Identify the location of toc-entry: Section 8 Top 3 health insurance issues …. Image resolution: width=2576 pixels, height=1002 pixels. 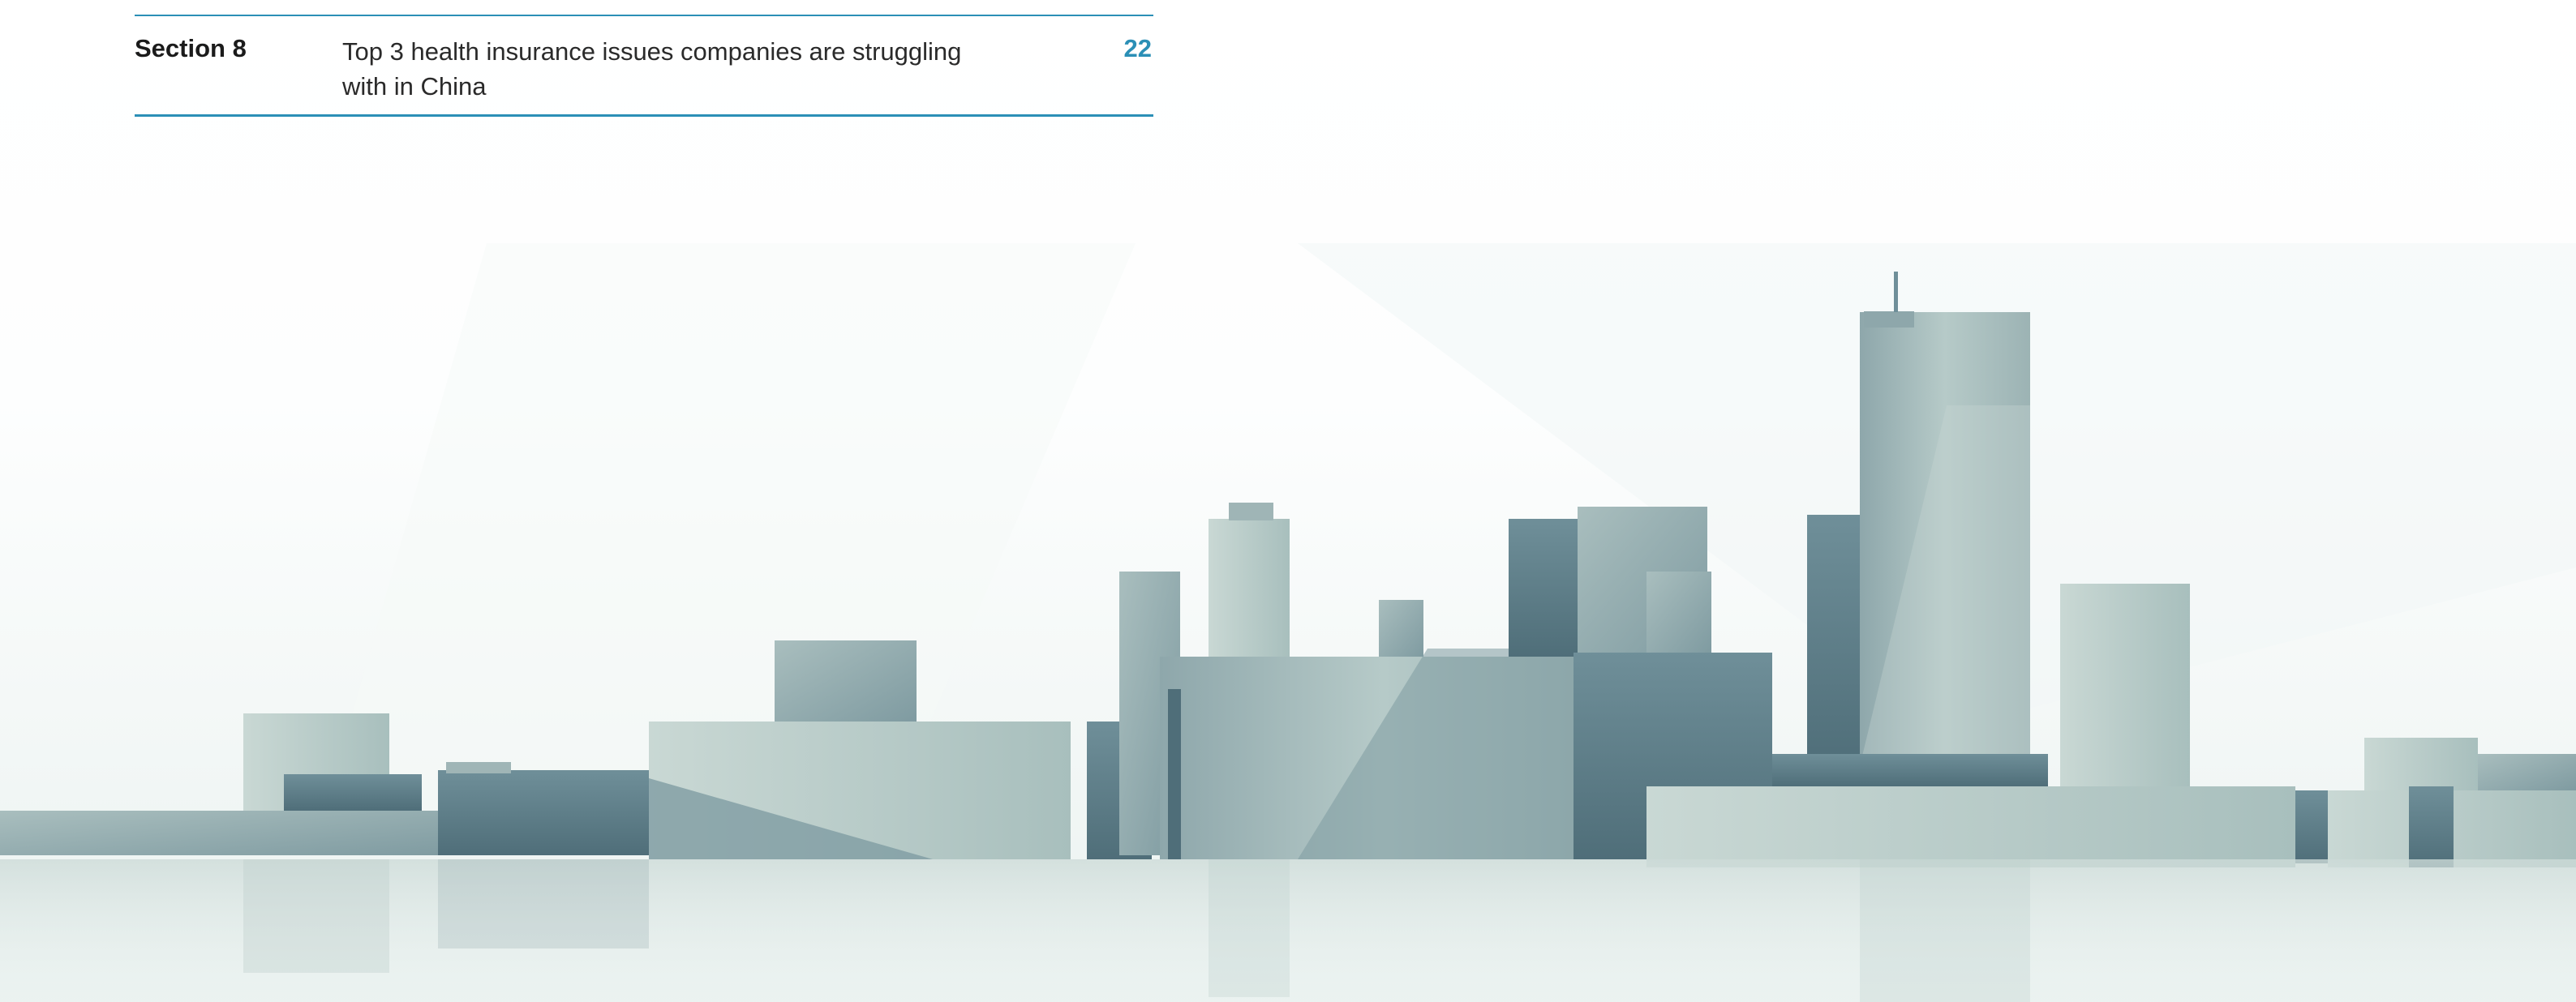
(644, 66).